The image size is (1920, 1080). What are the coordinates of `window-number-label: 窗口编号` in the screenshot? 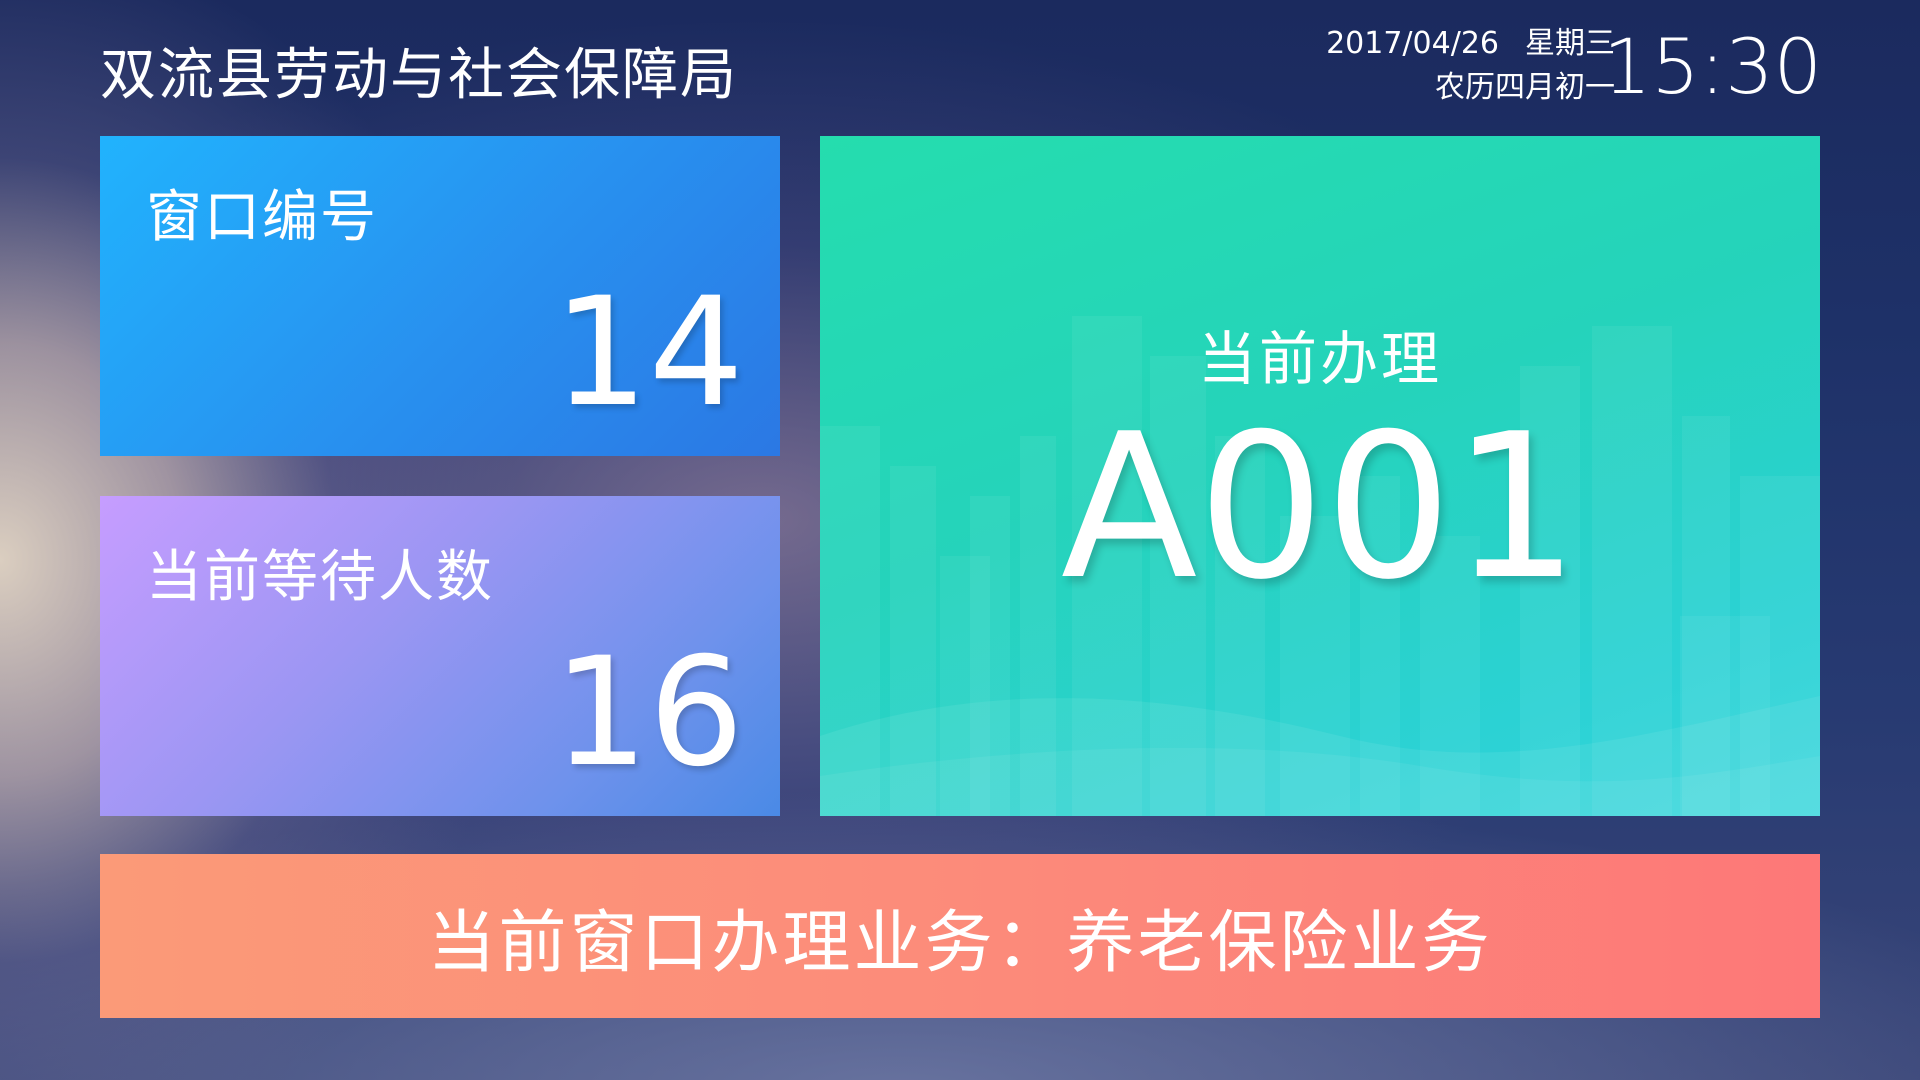 It's located at (262, 217).